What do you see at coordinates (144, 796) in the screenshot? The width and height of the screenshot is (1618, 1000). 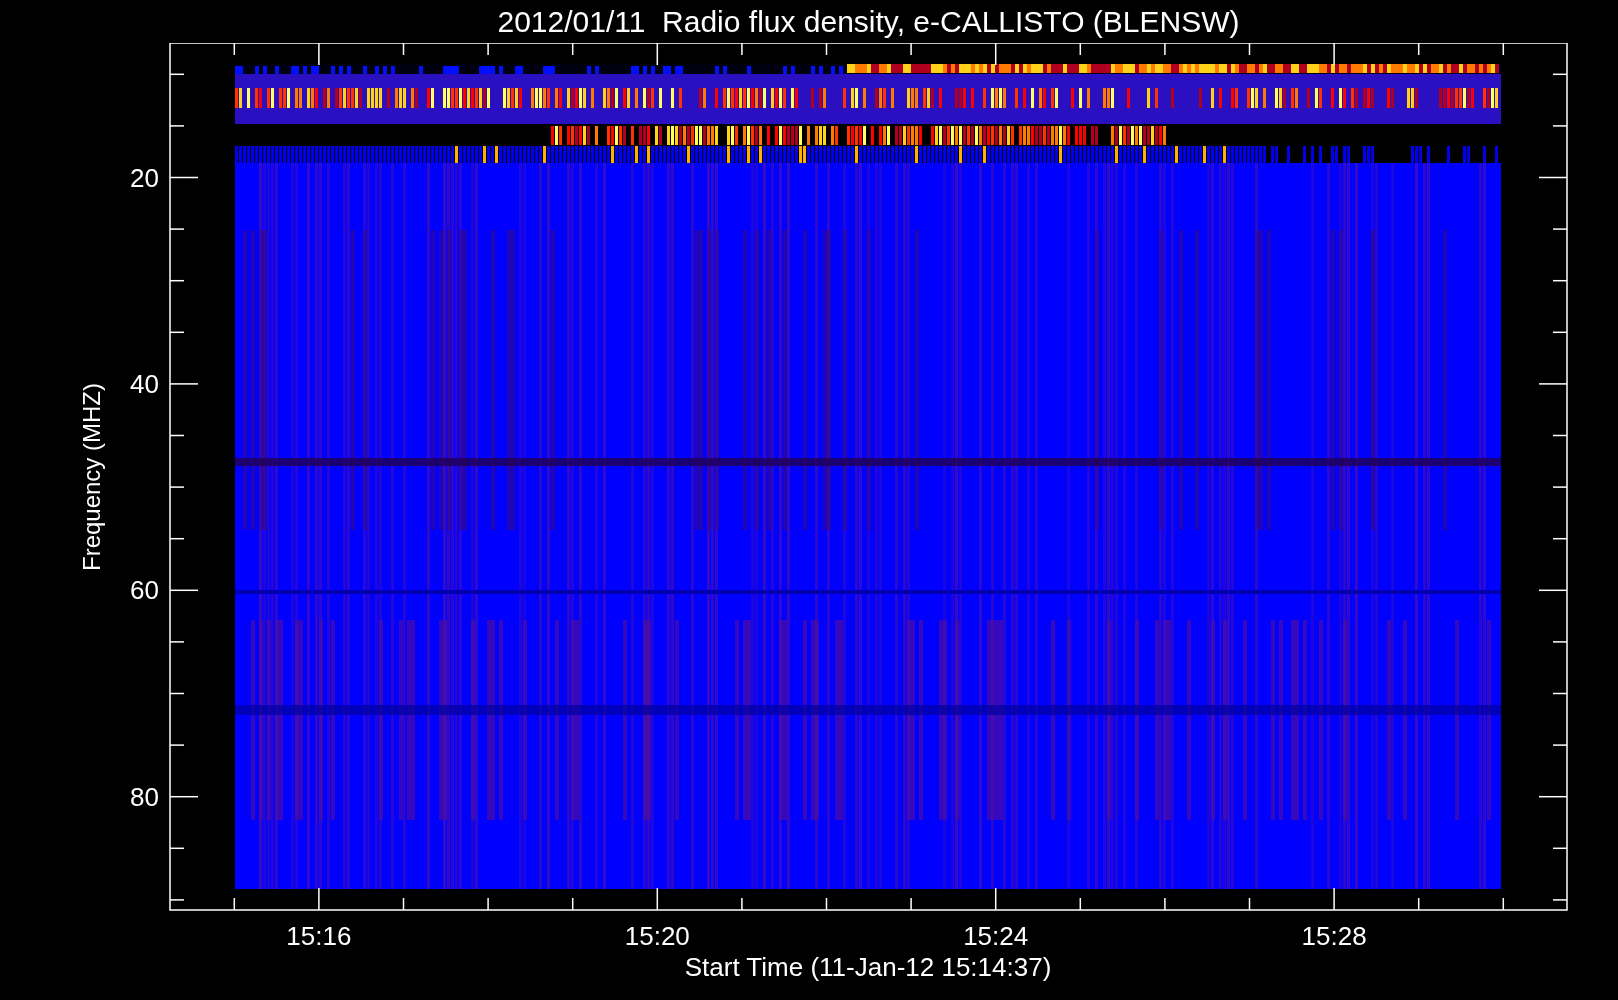 I see `tick-label: 80` at bounding box center [144, 796].